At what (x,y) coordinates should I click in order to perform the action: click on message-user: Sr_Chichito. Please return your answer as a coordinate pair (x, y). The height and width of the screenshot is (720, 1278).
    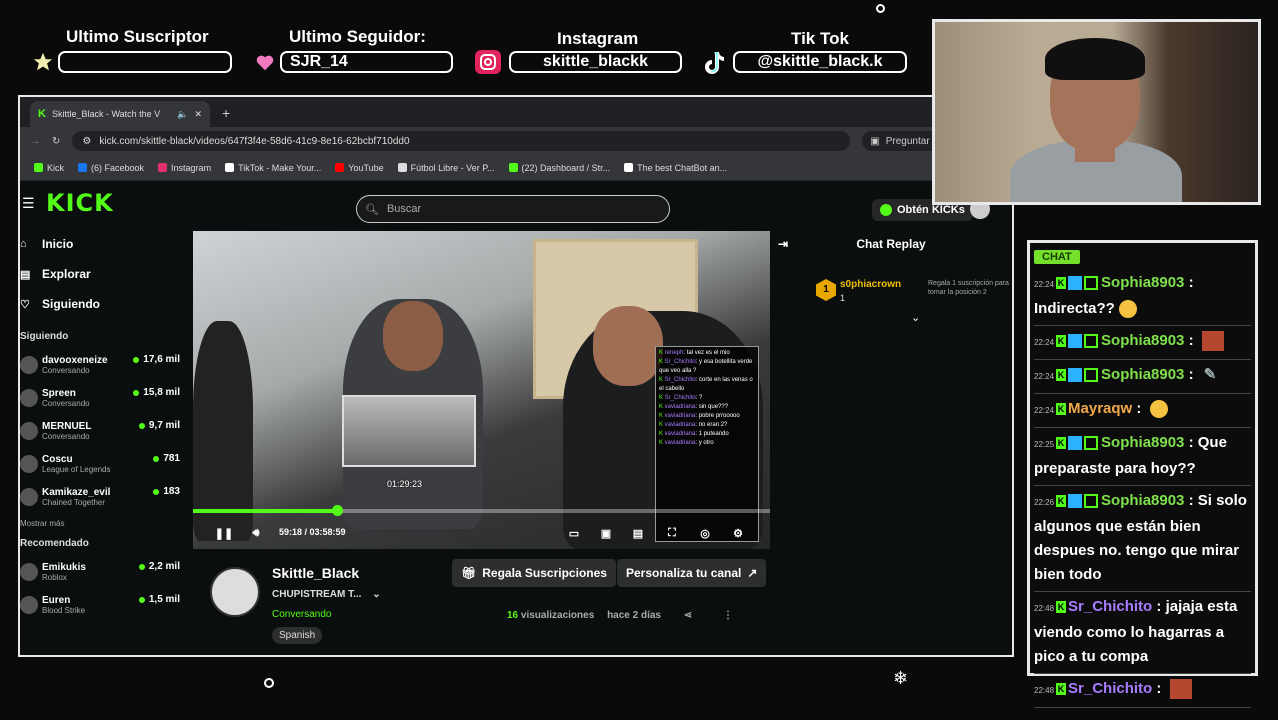
    Looking at the image, I should click on (1110, 606).